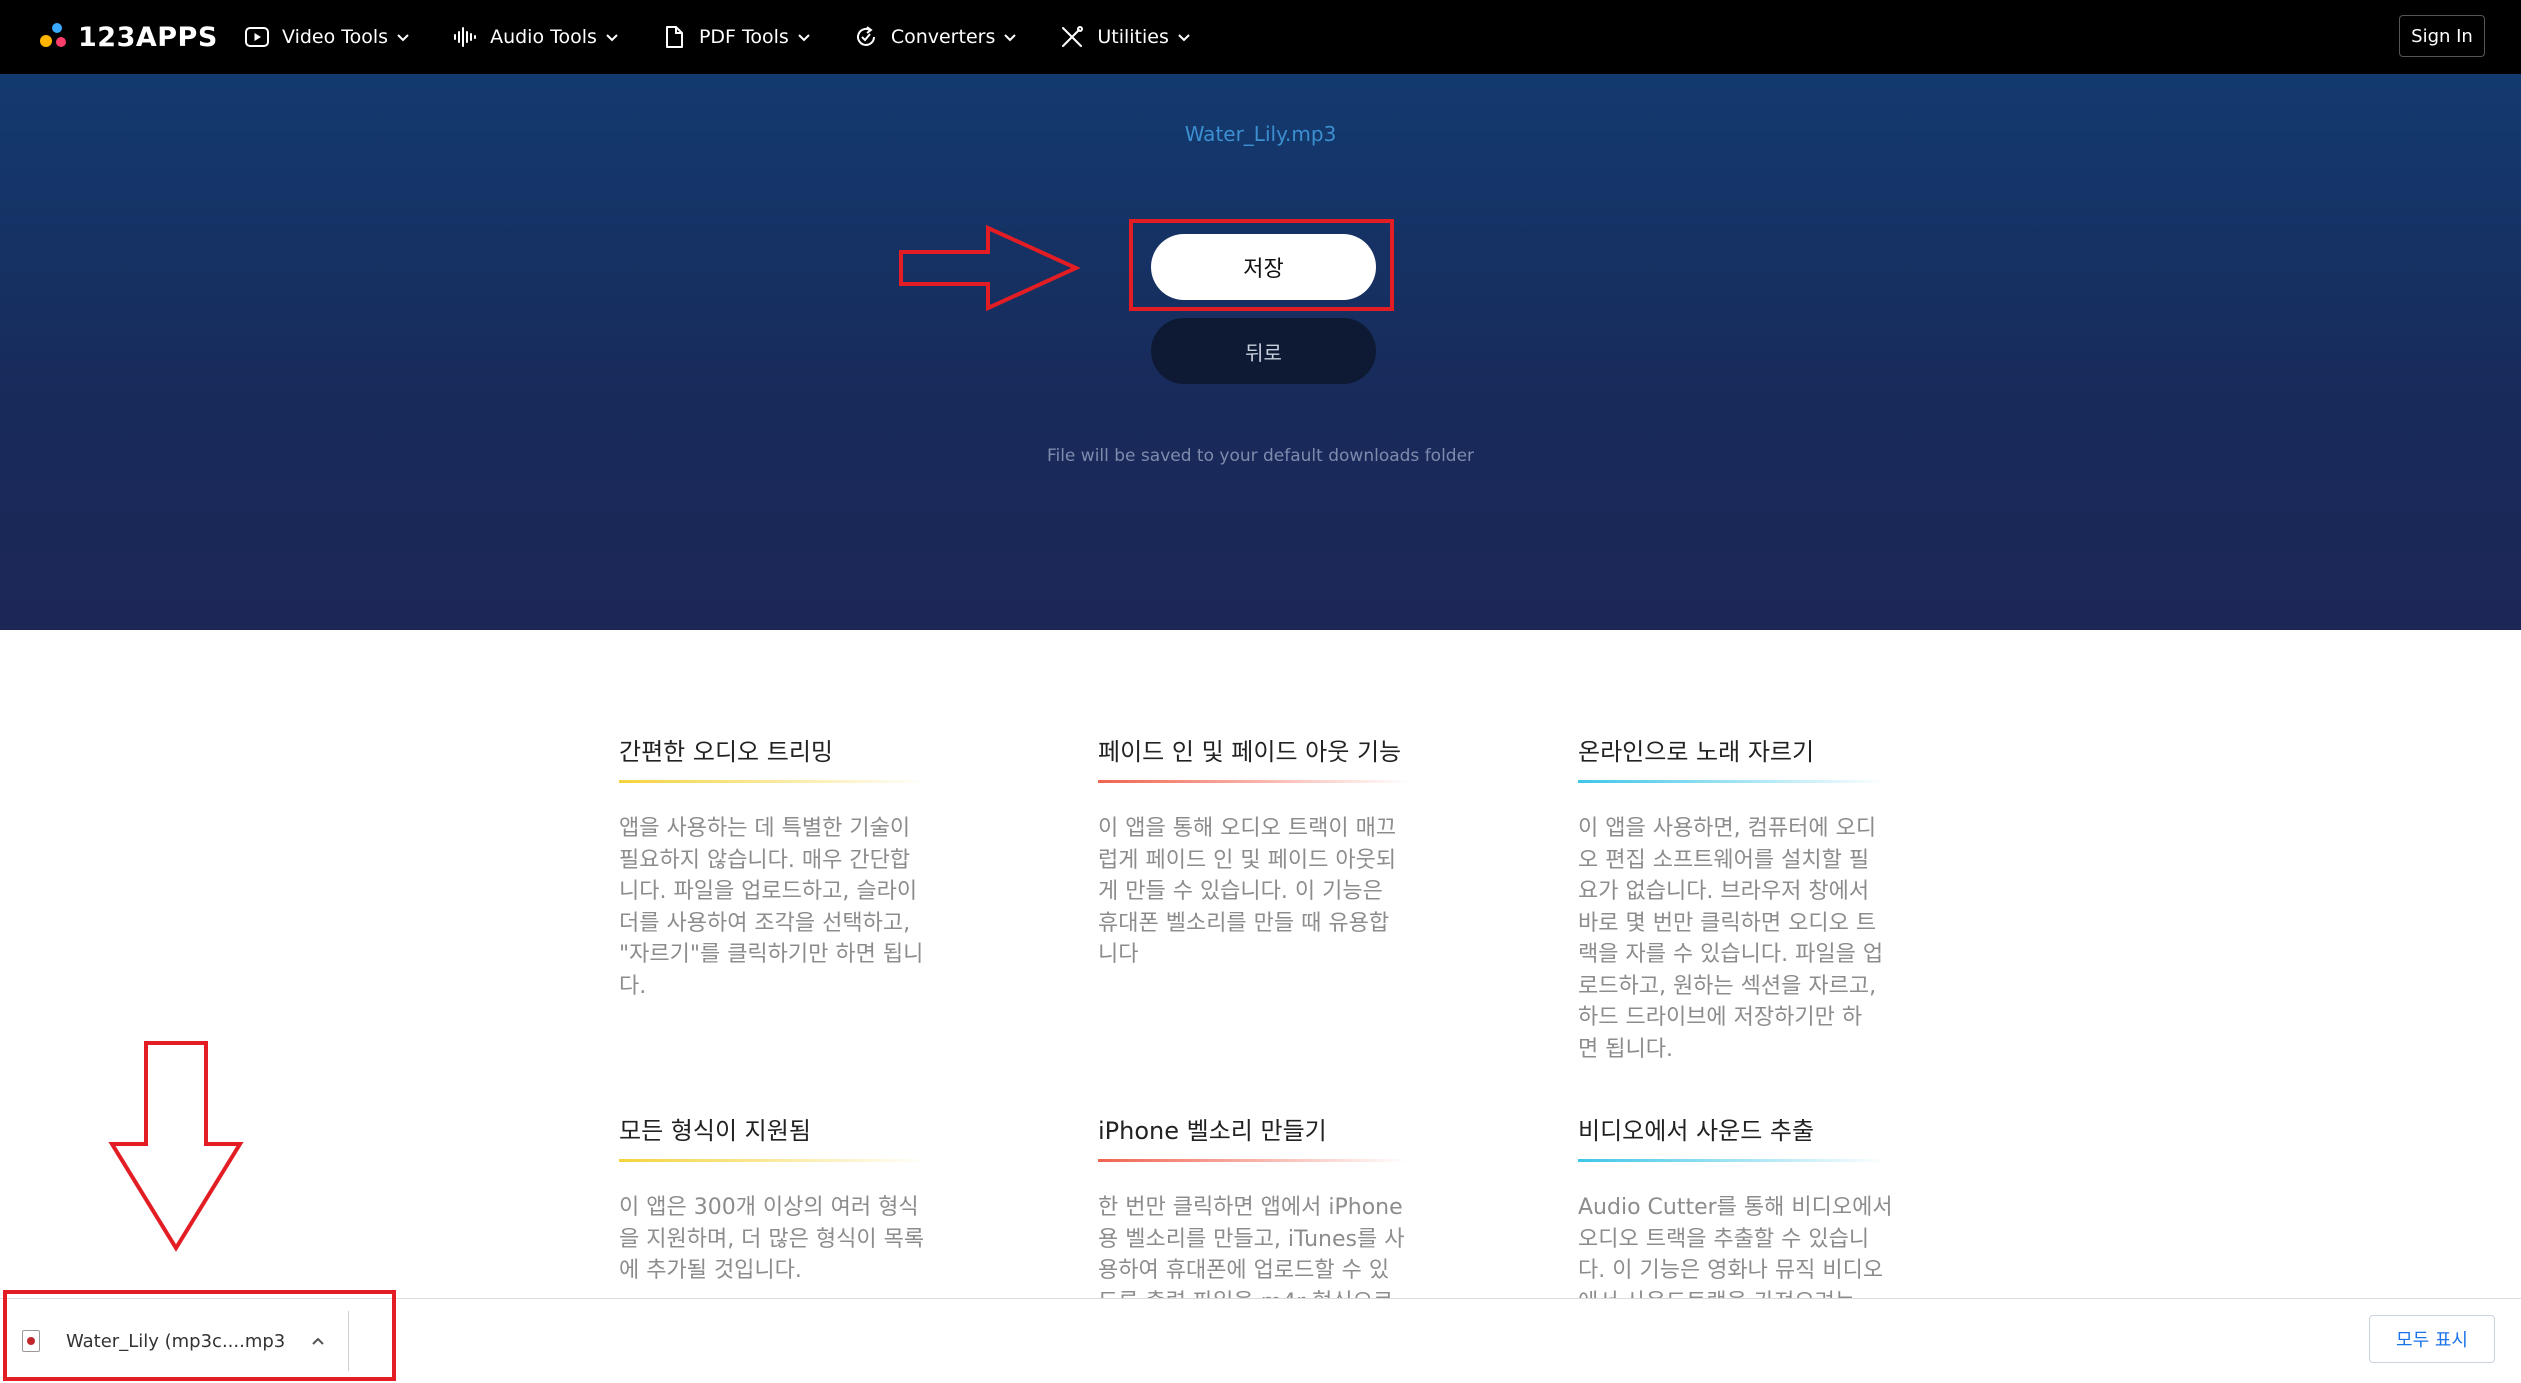 This screenshot has height=1383, width=2521. I want to click on nav-utilities: Utilities, so click(1125, 37).